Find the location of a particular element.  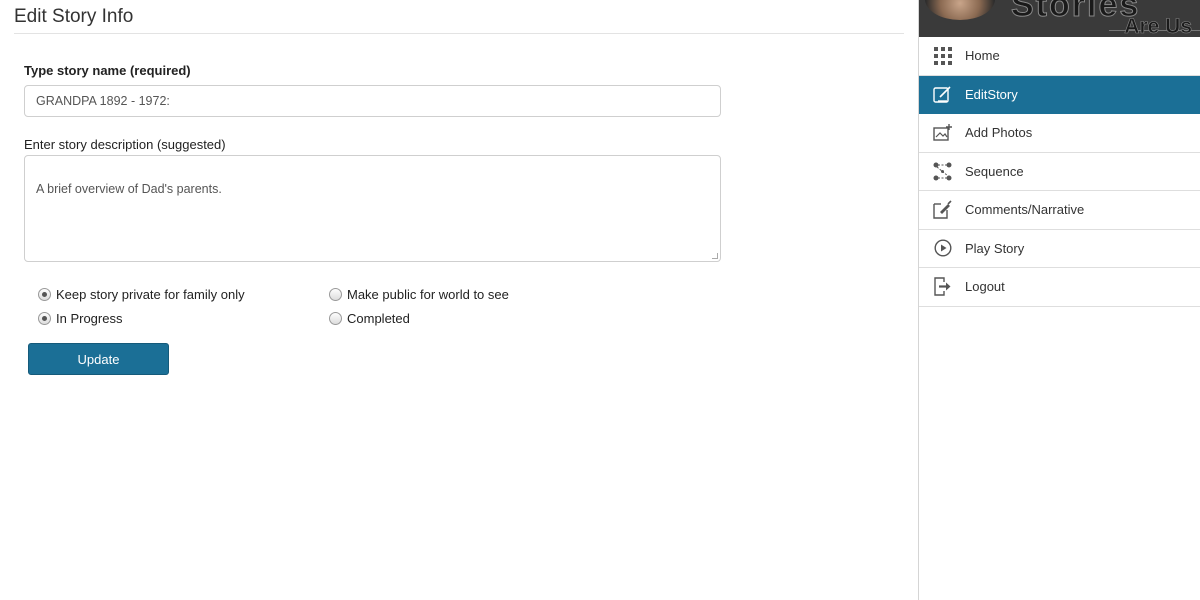

play-icon is located at coordinates (942, 248).